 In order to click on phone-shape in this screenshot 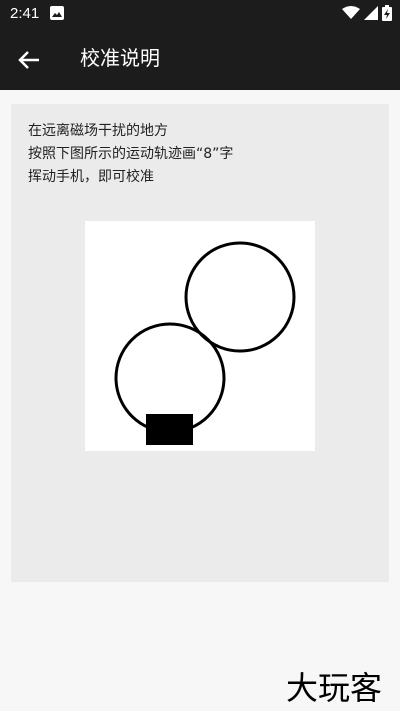, I will do `click(169, 429)`.